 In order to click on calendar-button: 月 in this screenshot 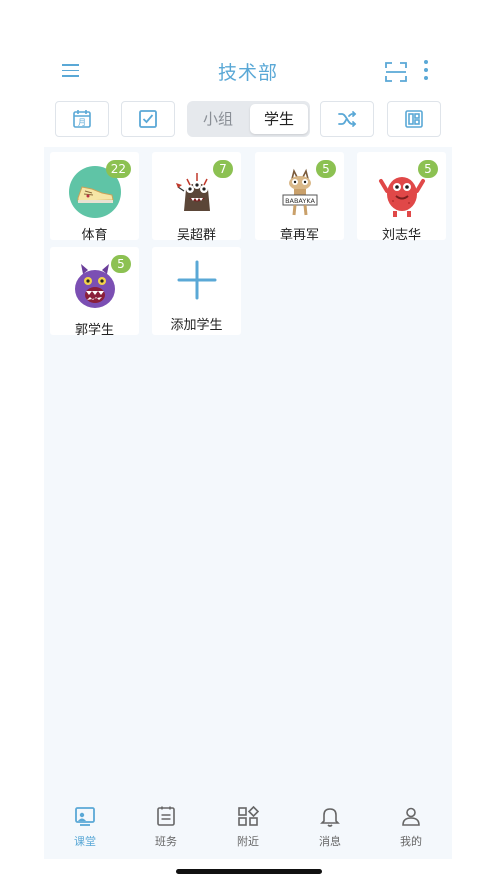, I will do `click(82, 119)`.